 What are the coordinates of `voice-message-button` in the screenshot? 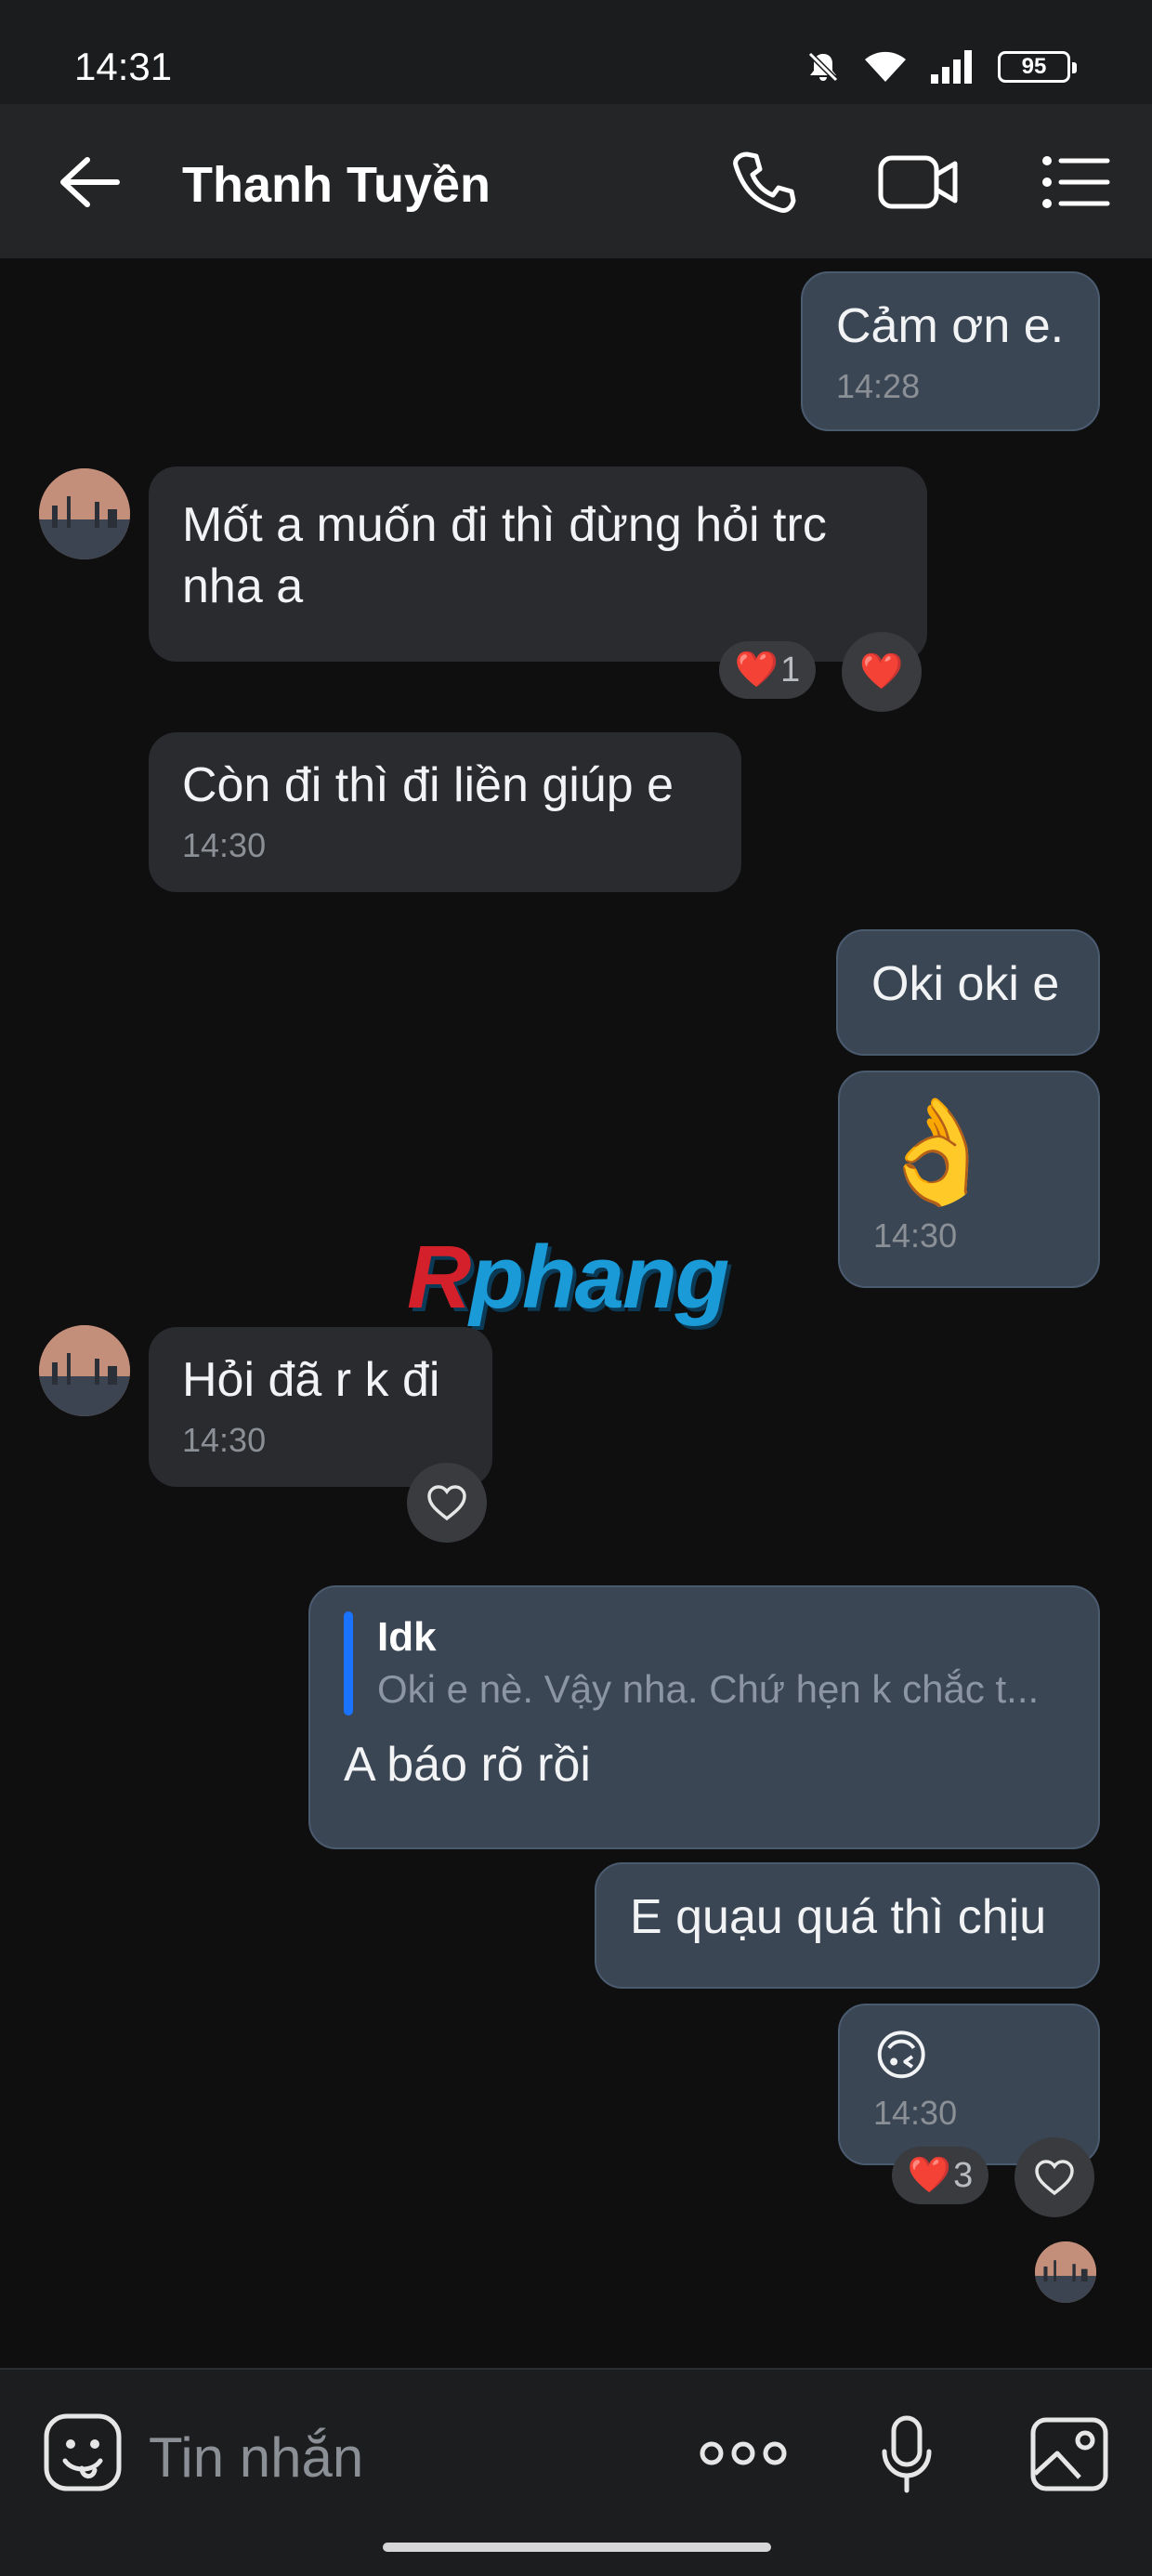 It's located at (907, 2456).